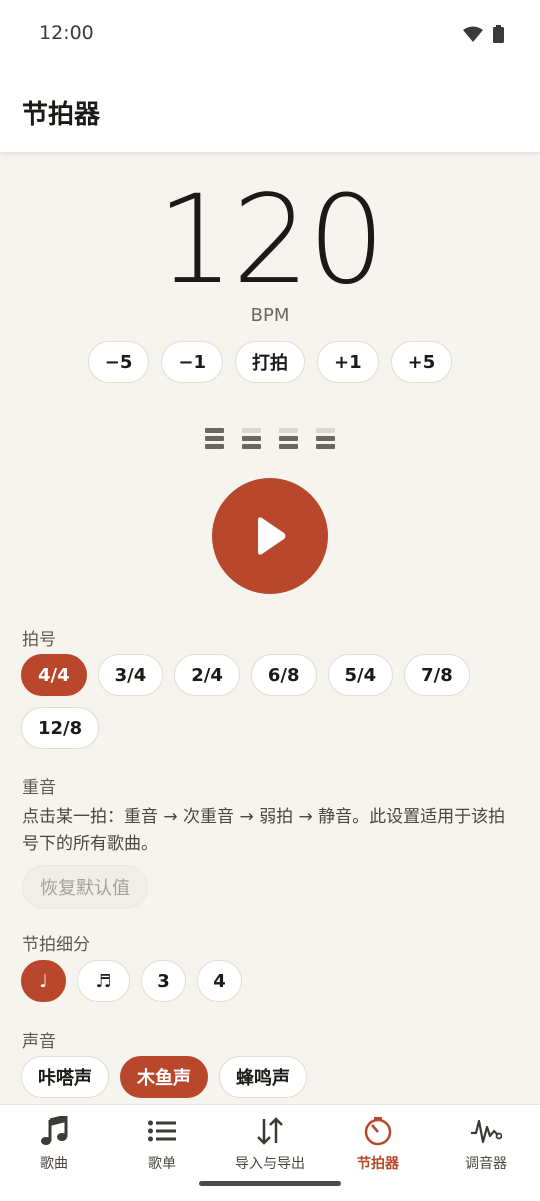 The width and height of the screenshot is (540, 1201). What do you see at coordinates (473, 34) in the screenshot?
I see `wifi-icon` at bounding box center [473, 34].